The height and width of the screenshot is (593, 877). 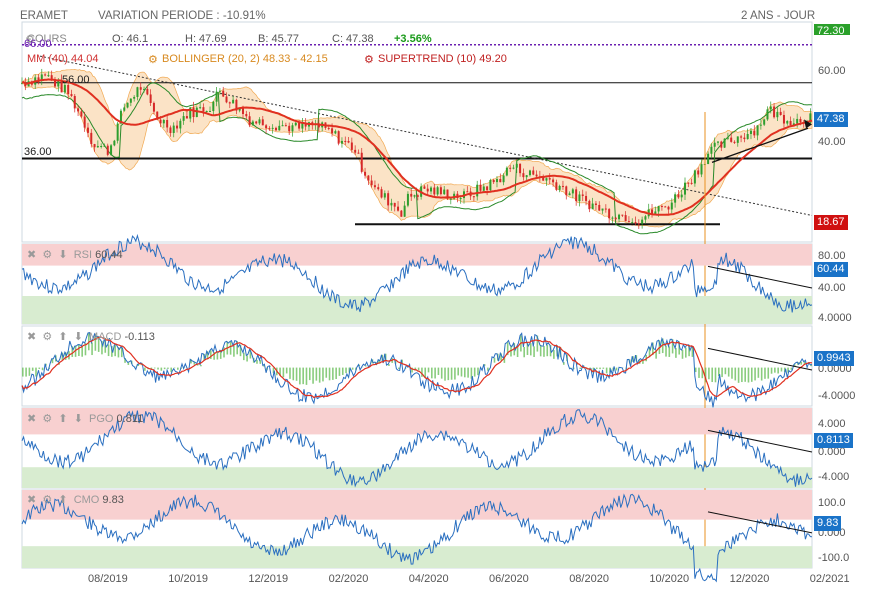 What do you see at coordinates (75, 254) in the screenshot?
I see `rsi-controls: ✖ ⚙ ⬇ RSI 60.44` at bounding box center [75, 254].